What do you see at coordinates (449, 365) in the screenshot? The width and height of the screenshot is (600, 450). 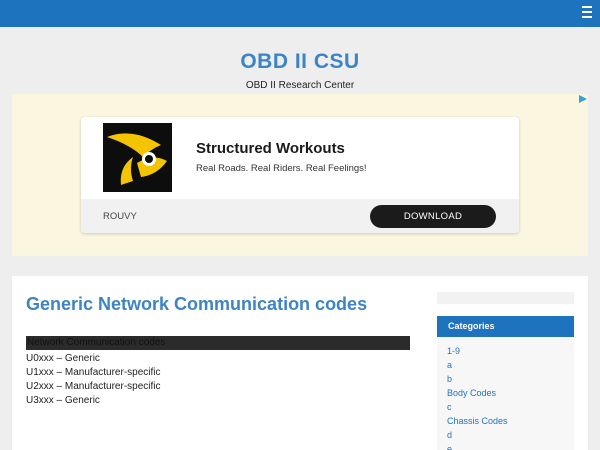 I see `category-link-a: a` at bounding box center [449, 365].